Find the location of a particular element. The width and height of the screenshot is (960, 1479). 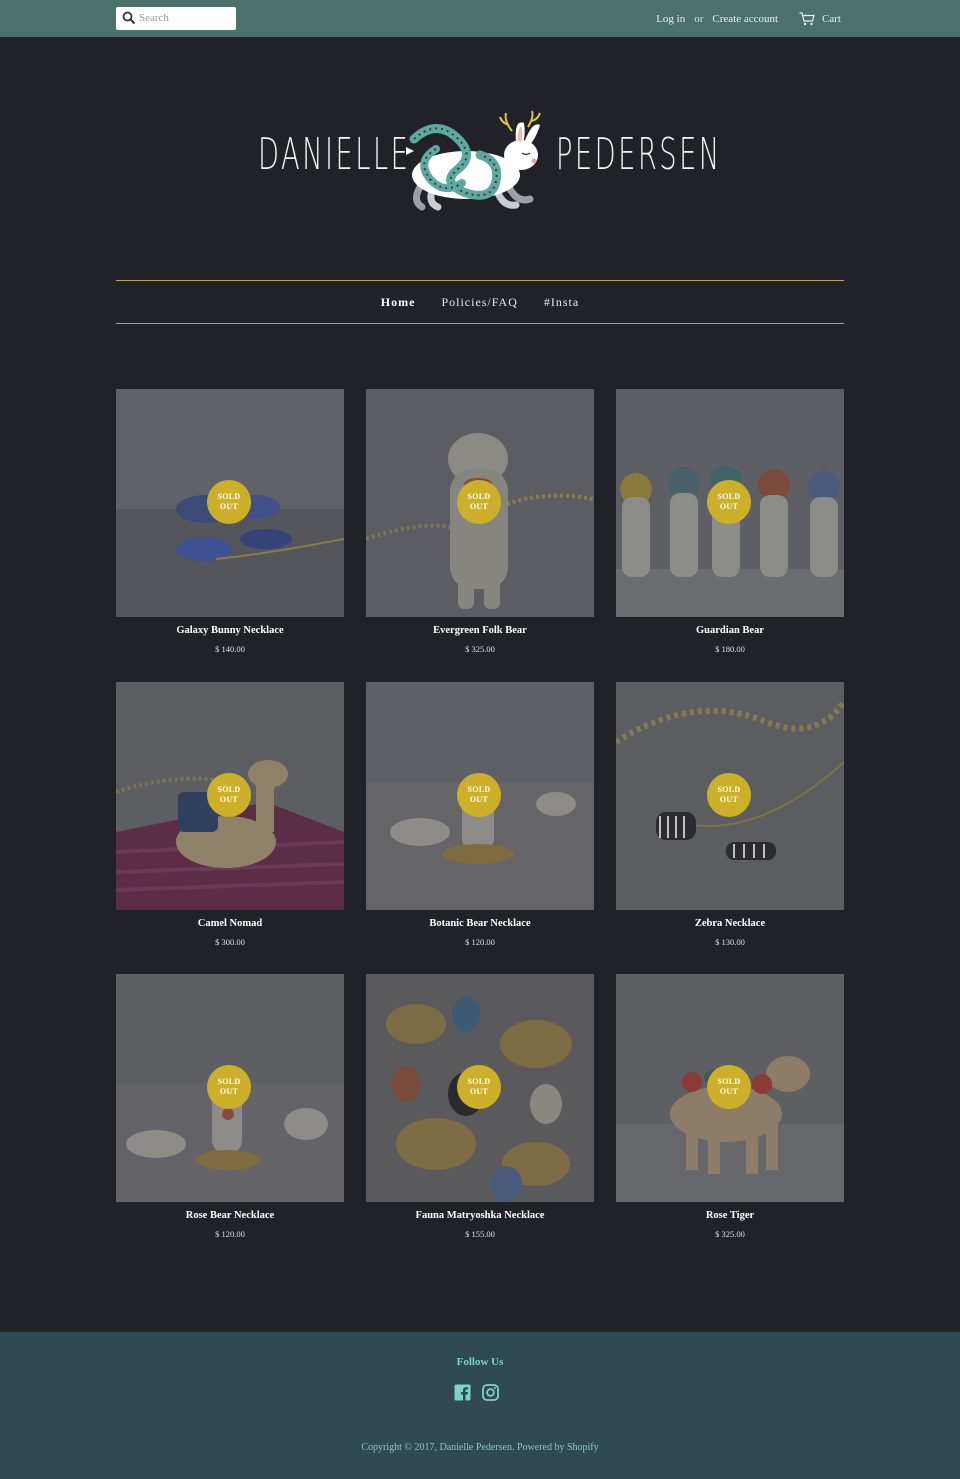

social-links is located at coordinates (482, 1392).